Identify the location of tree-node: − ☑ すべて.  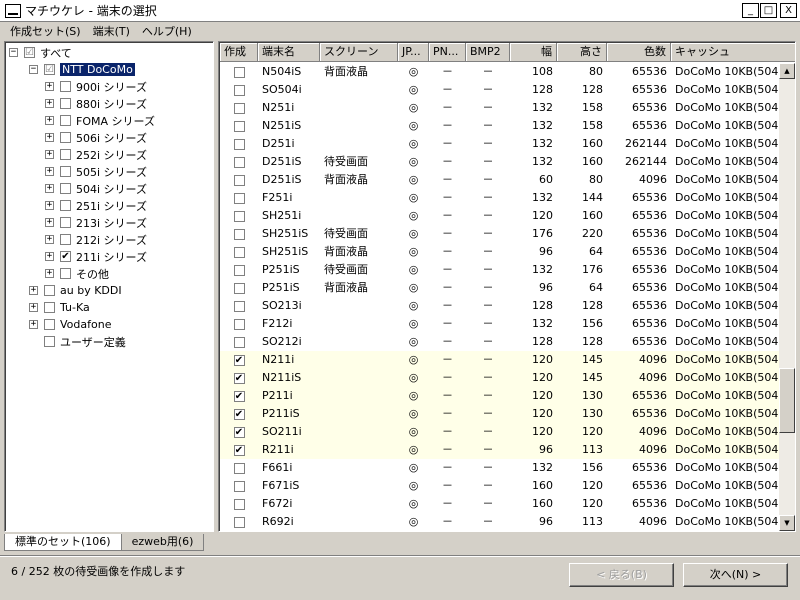
(40, 52).